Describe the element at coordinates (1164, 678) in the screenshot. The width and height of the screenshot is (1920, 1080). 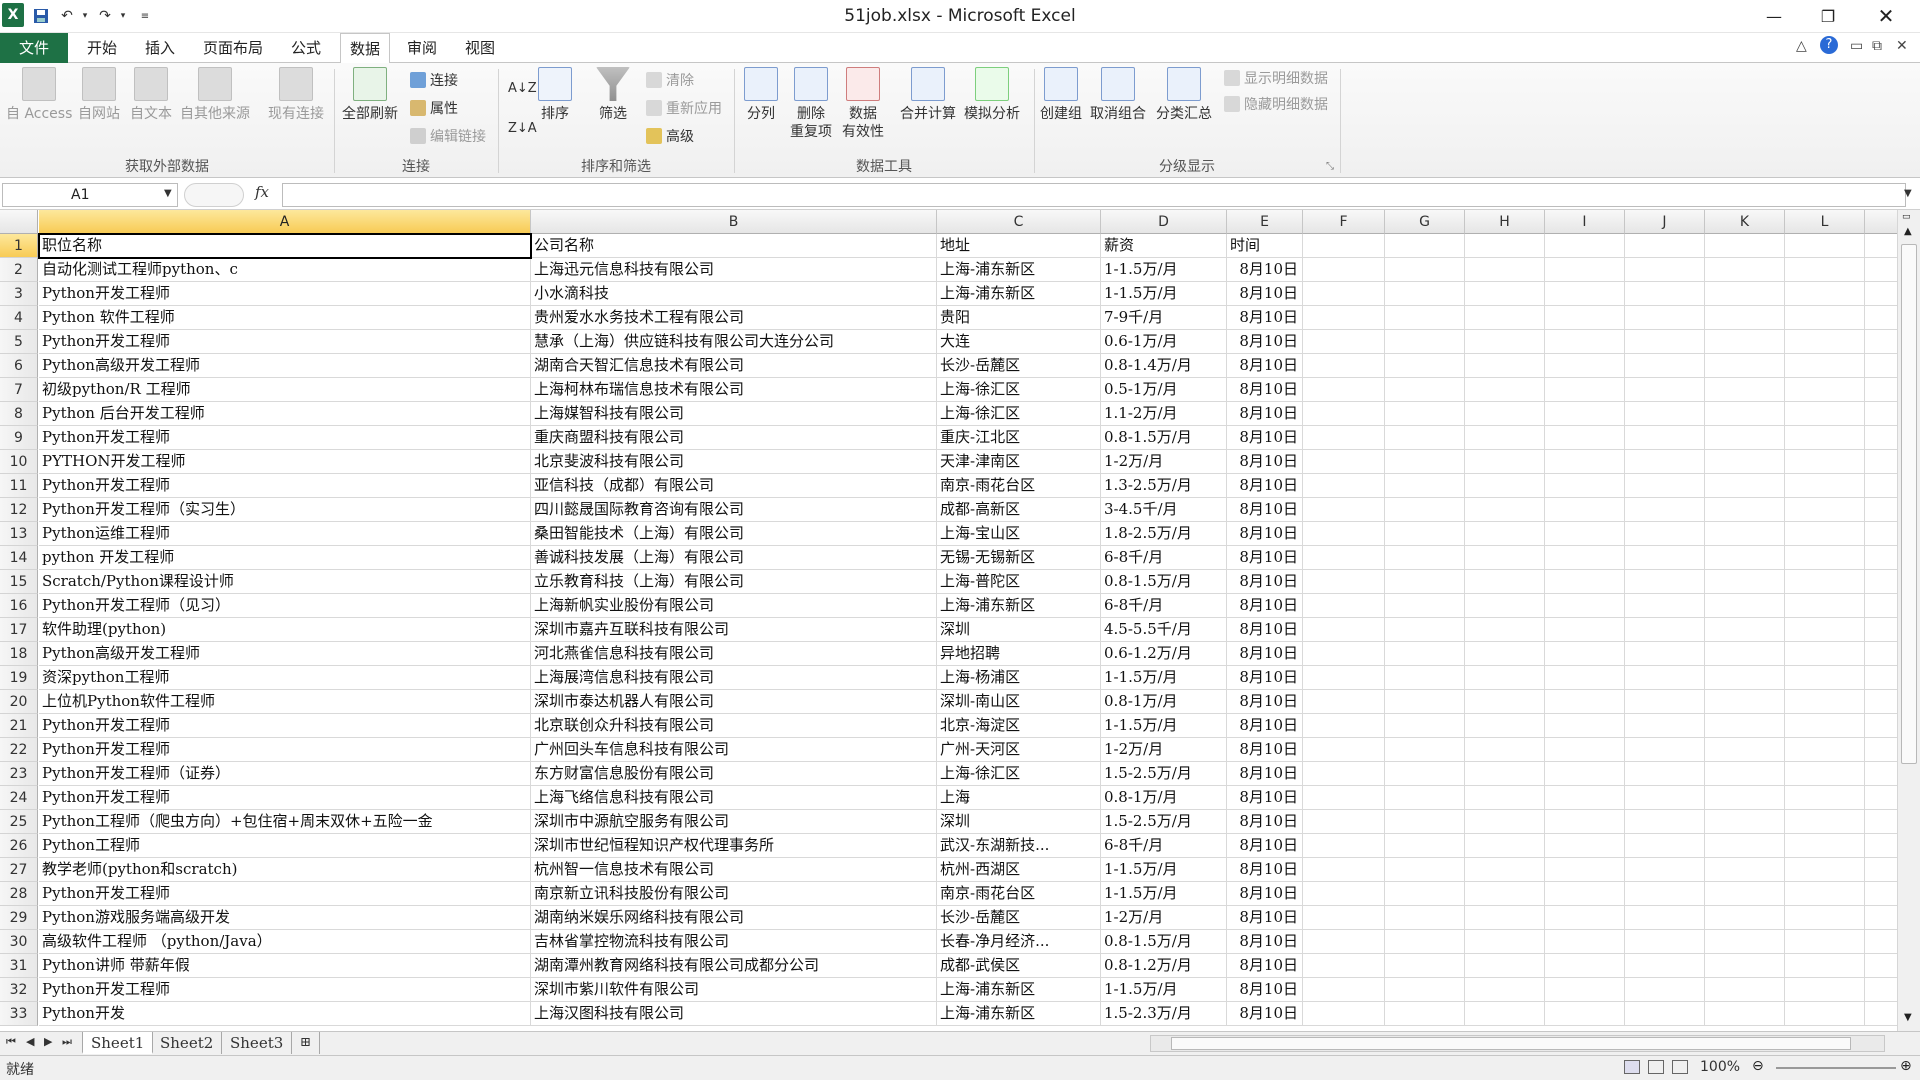
I see `table-cell: 1-1.5万/月` at that location.